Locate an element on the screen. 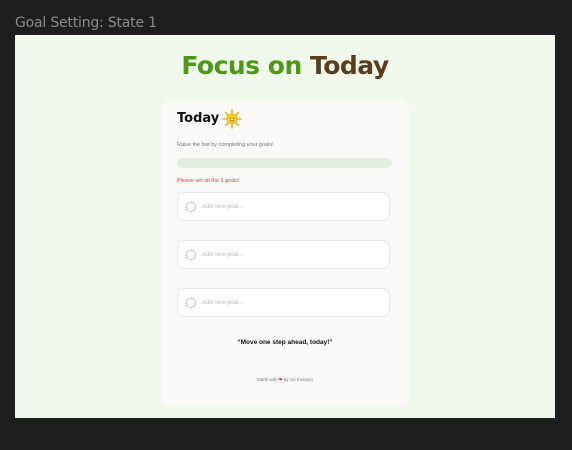 The image size is (572, 450). footer-prefix: Made with is located at coordinates (267, 379).